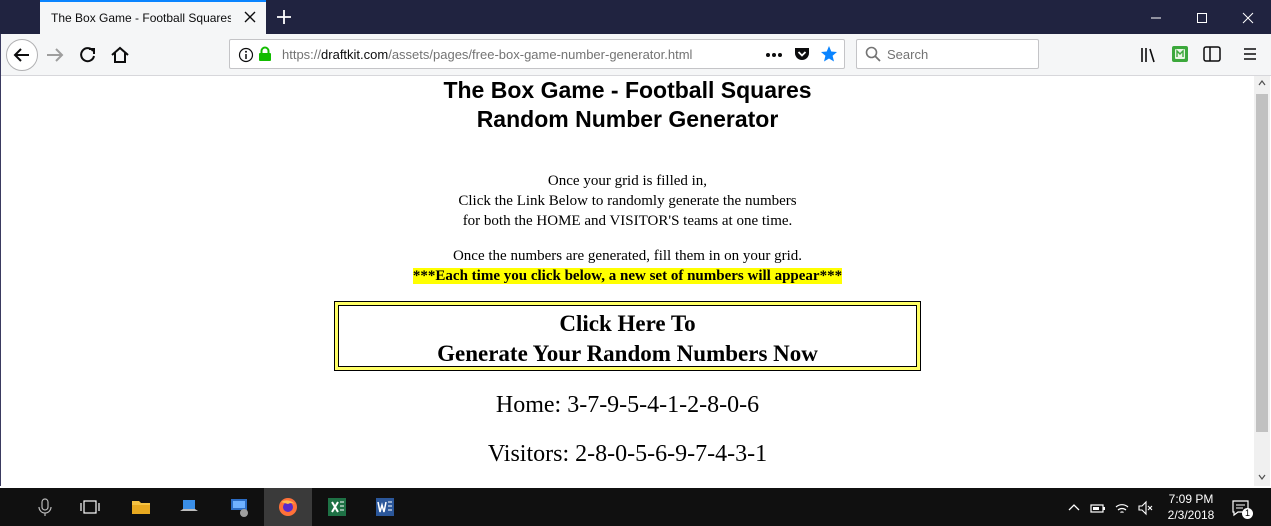 The width and height of the screenshot is (1271, 526). I want to click on notification-count: 1, so click(1247, 513).